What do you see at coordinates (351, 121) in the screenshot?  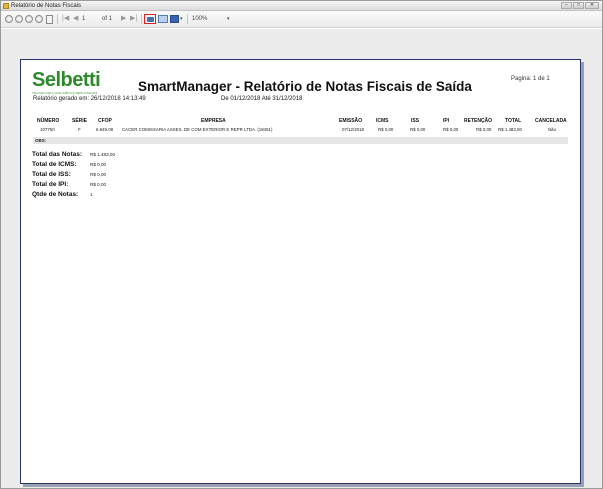 I see `col-emissao: EMISSÃO` at bounding box center [351, 121].